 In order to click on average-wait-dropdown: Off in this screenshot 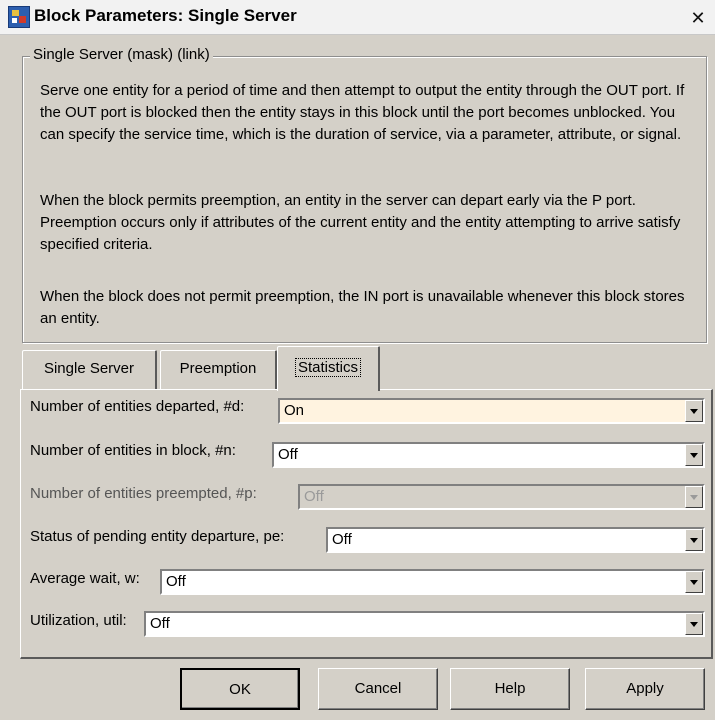, I will do `click(432, 582)`.